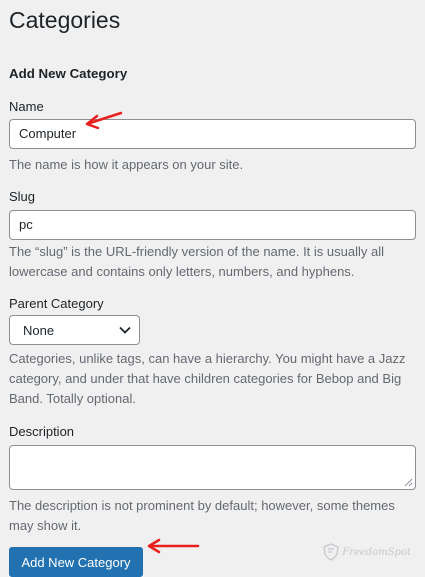 Image resolution: width=425 pixels, height=577 pixels. What do you see at coordinates (56, 303) in the screenshot?
I see `parent-category-label: Parent Category` at bounding box center [56, 303].